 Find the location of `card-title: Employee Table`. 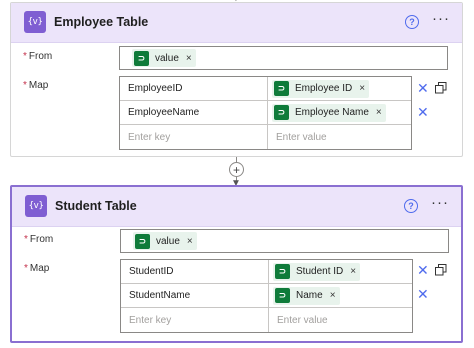

card-title: Employee Table is located at coordinates (101, 22).